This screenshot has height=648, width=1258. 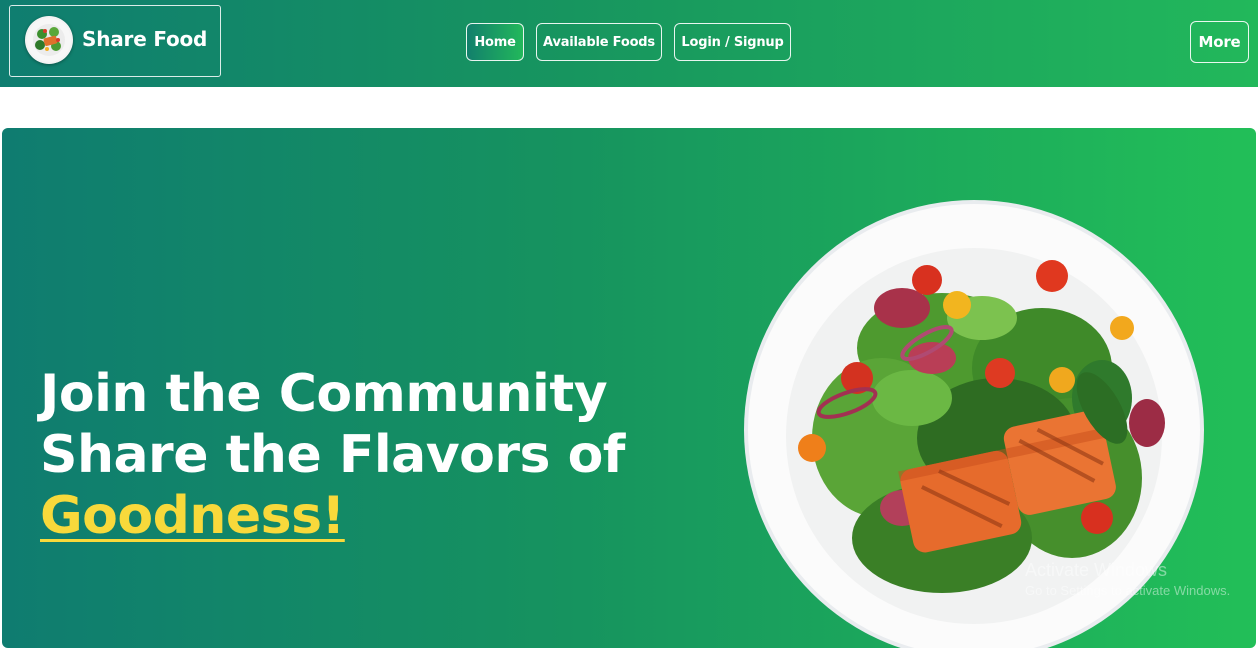 I want to click on nav-available-foods-button: Available Foods, so click(x=599, y=42).